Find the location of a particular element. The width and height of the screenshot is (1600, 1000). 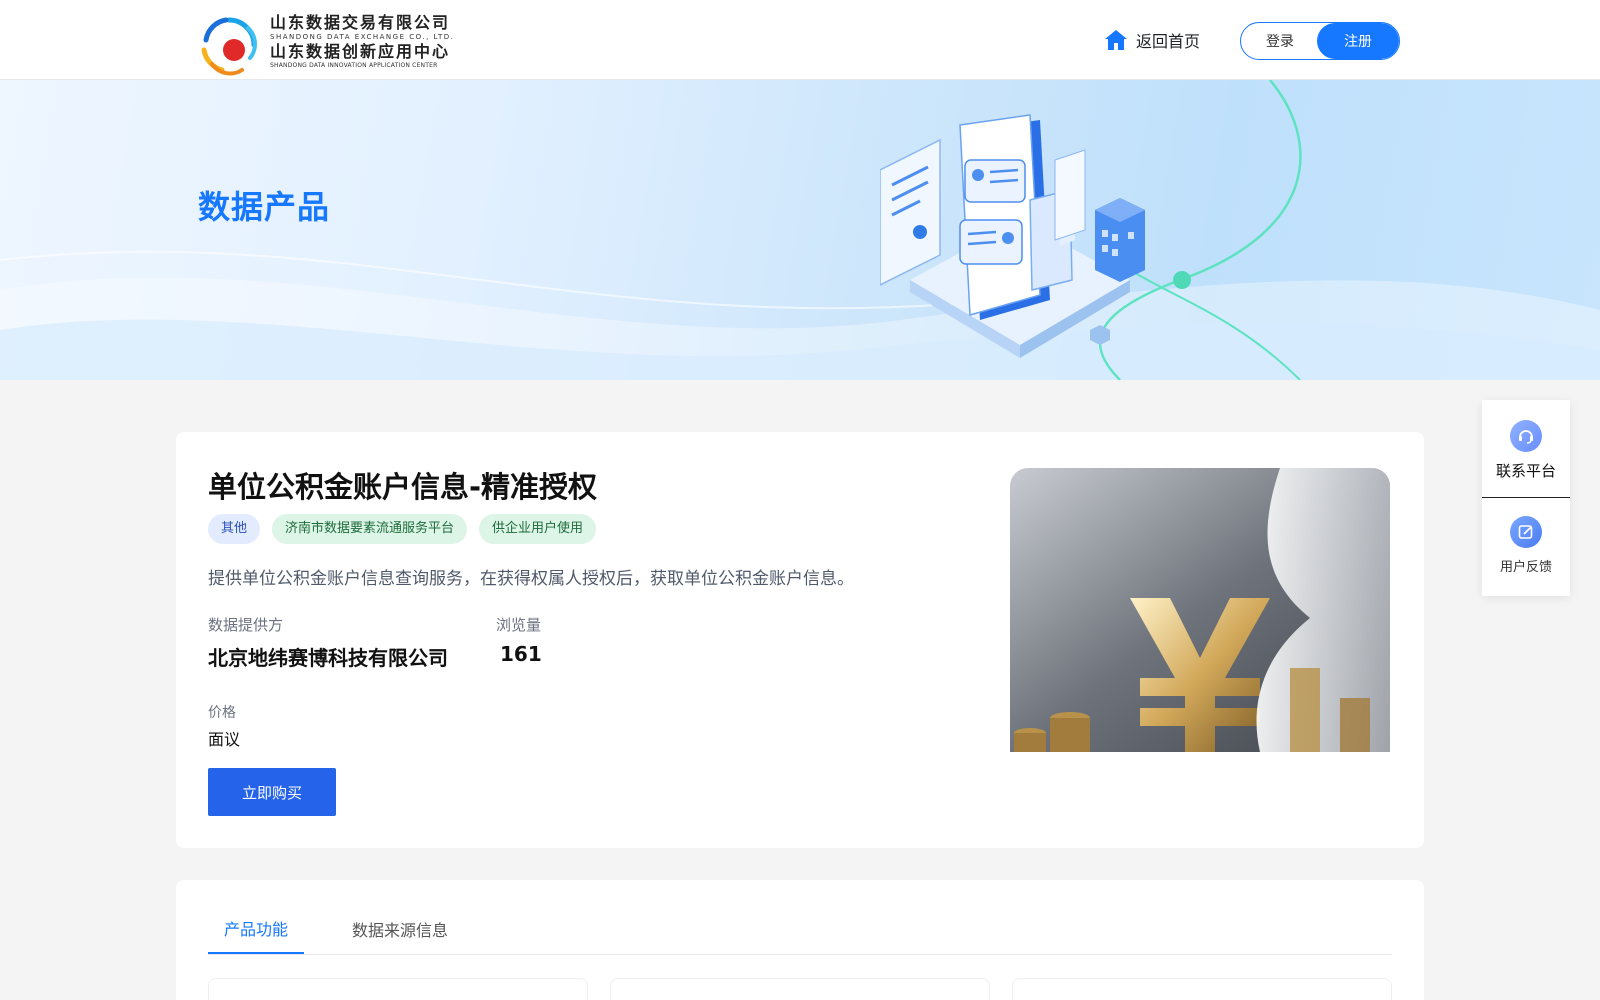

contact-platform-label: 联系平台 is located at coordinates (1525, 471).